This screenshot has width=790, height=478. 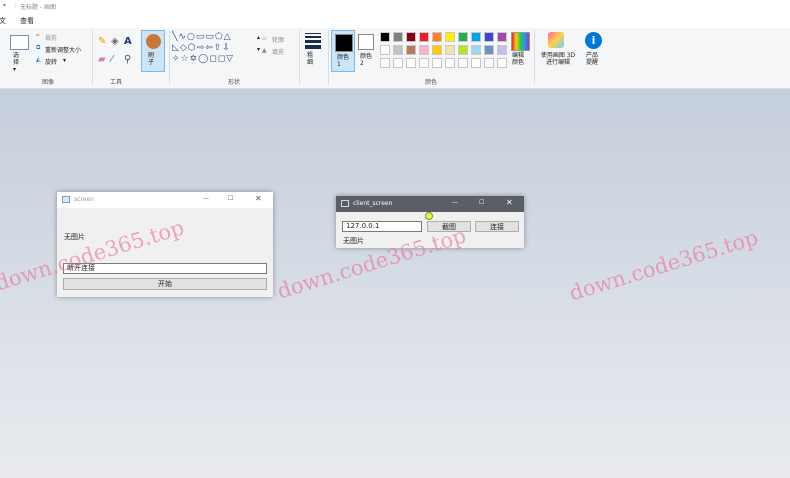 I want to click on rotate-chevron-icon: ▾, so click(x=64, y=60).